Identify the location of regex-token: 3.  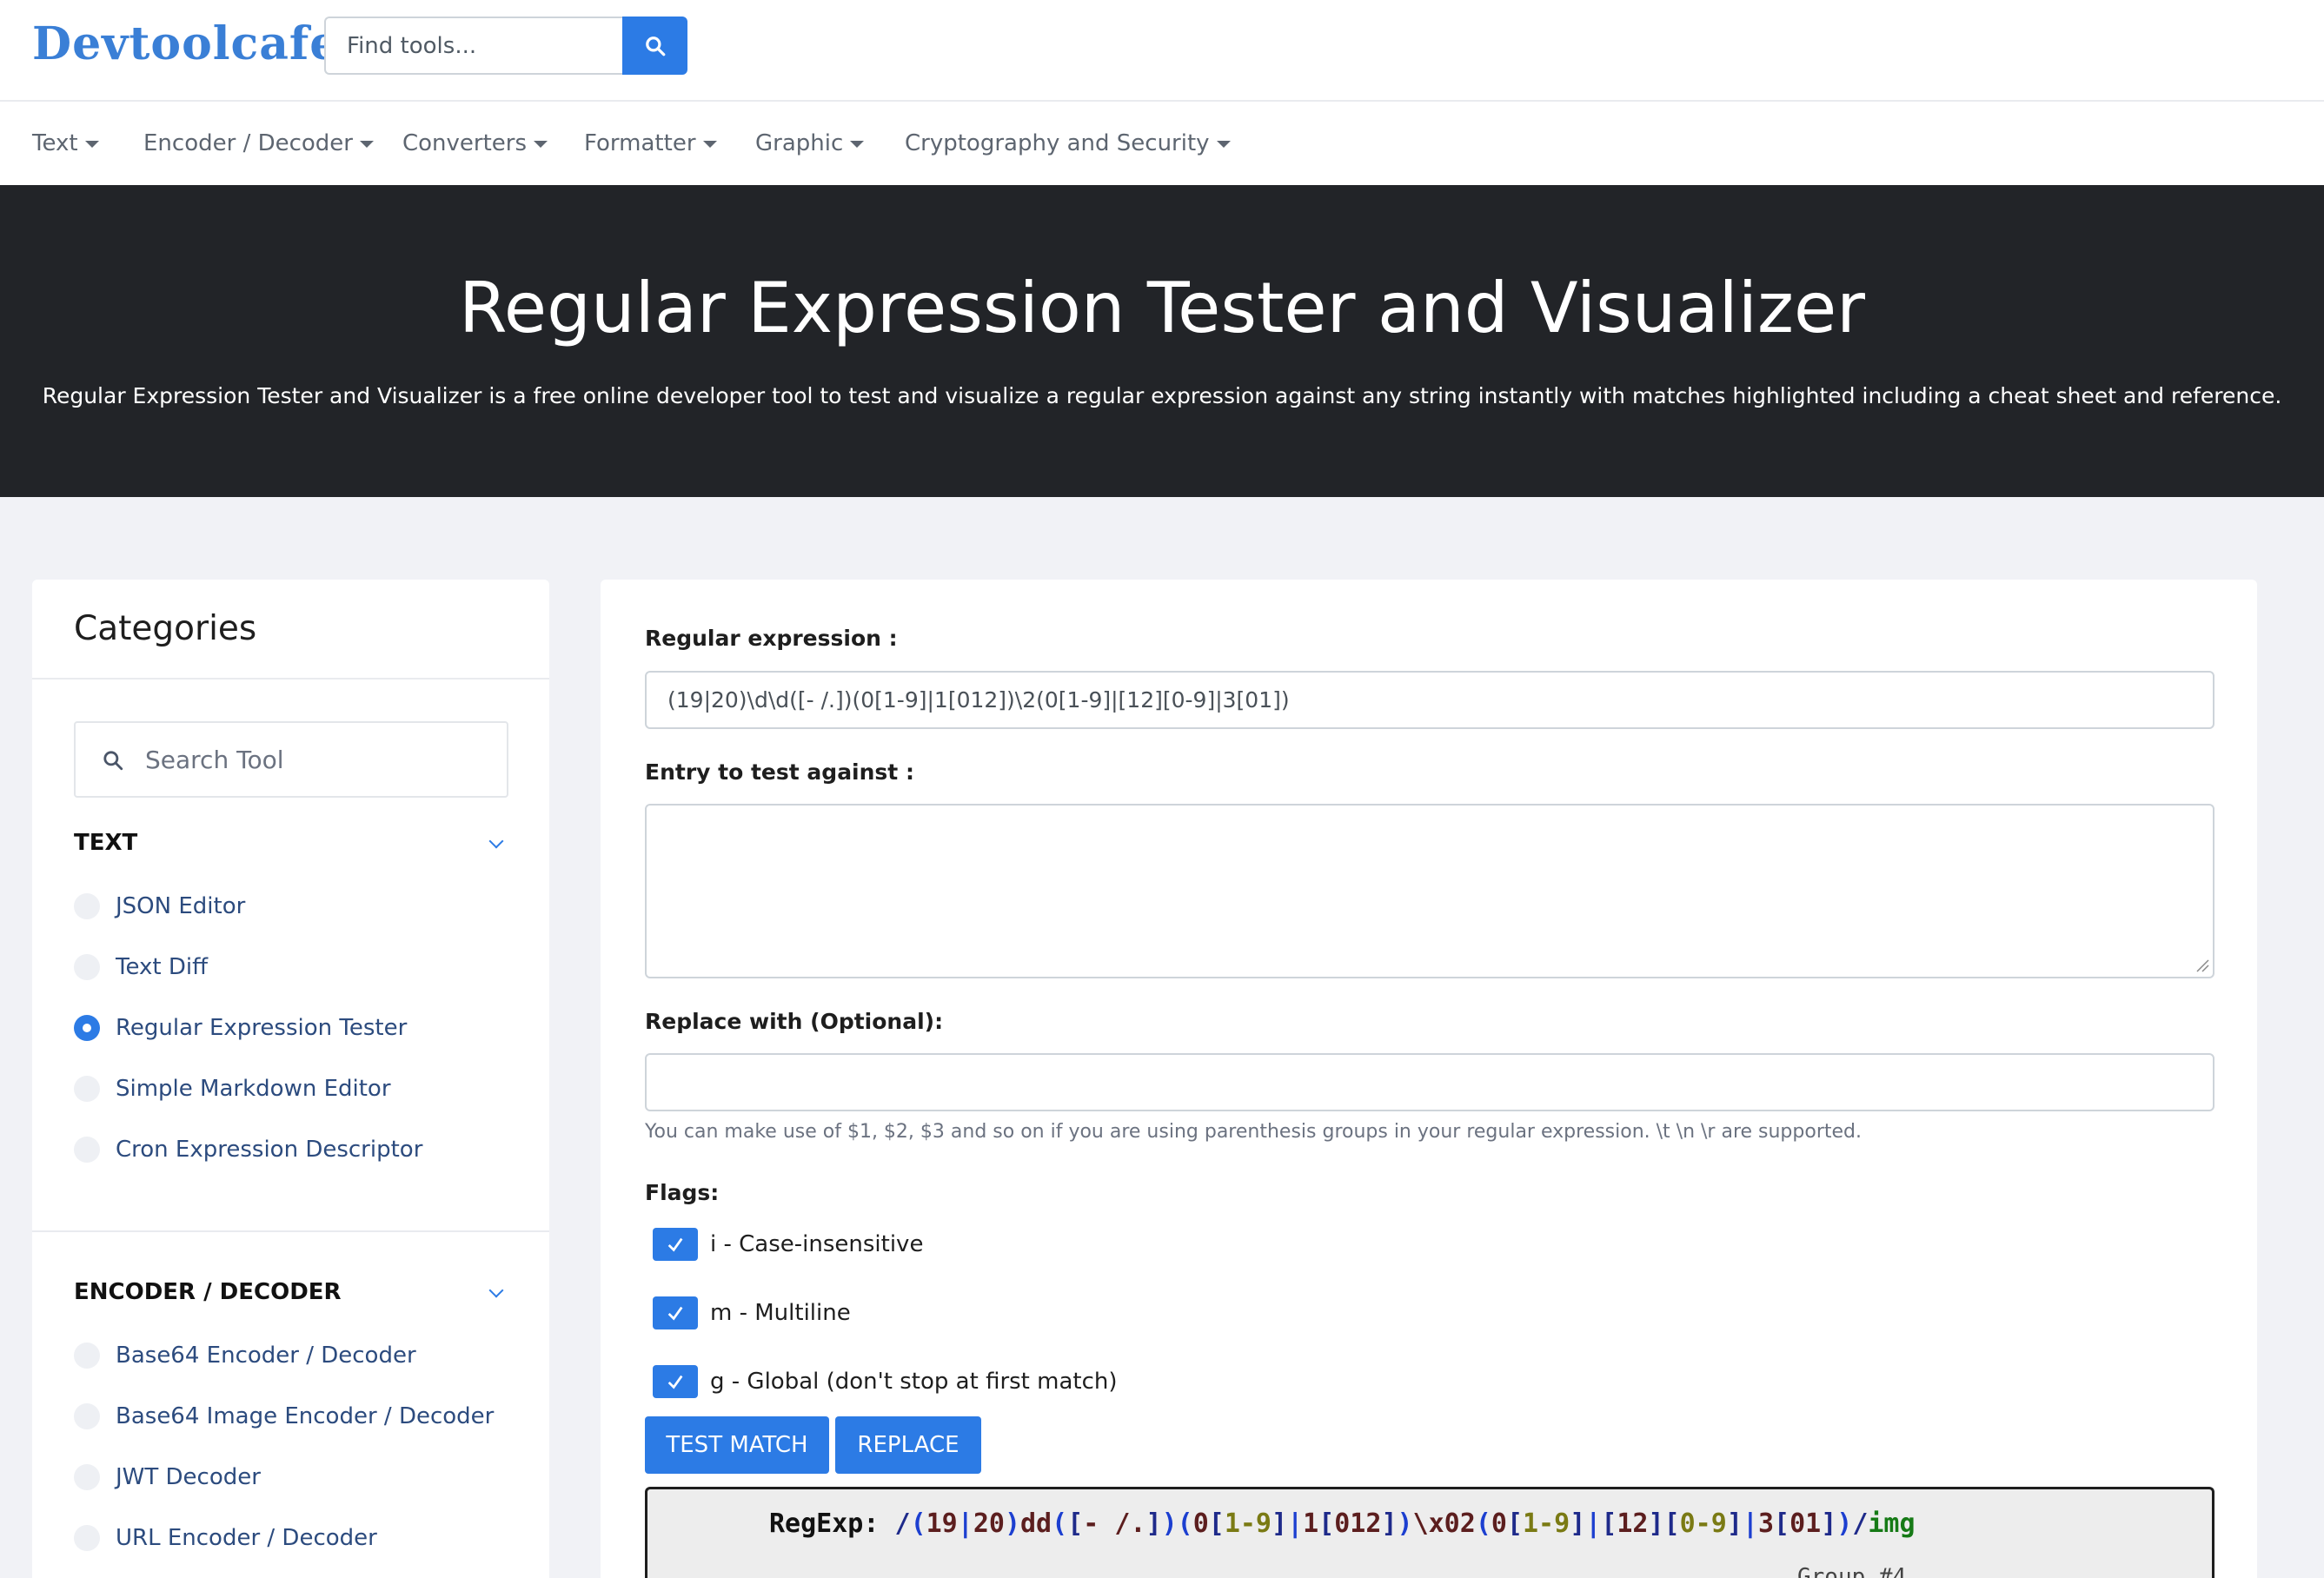
(1765, 1523).